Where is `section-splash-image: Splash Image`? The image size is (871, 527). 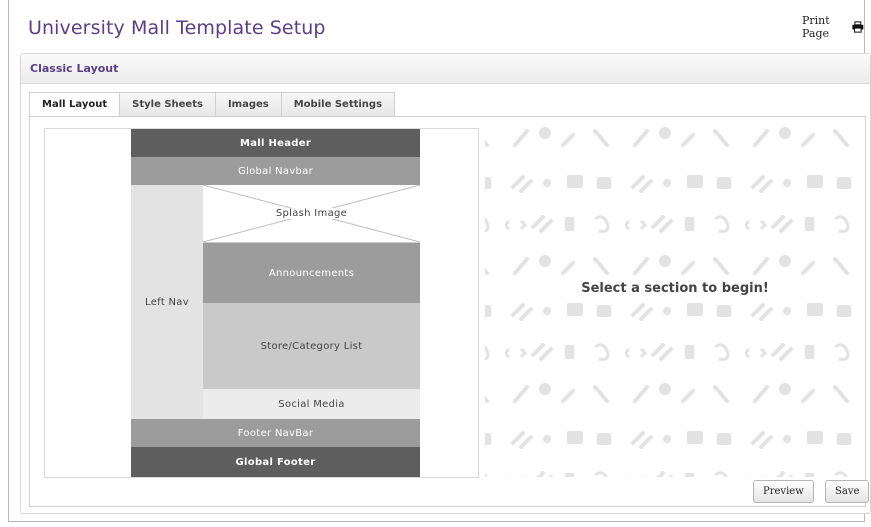 section-splash-image: Splash Image is located at coordinates (311, 214).